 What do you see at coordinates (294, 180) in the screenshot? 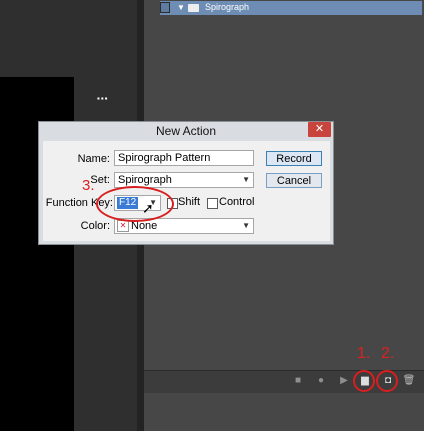
I see `cancel-button: Cancel` at bounding box center [294, 180].